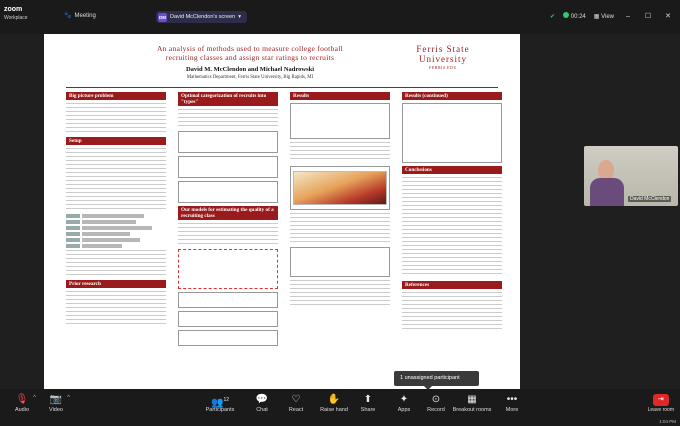  Describe the element at coordinates (631, 176) in the screenshot. I see `participant-video-tile: David McClendon` at that location.